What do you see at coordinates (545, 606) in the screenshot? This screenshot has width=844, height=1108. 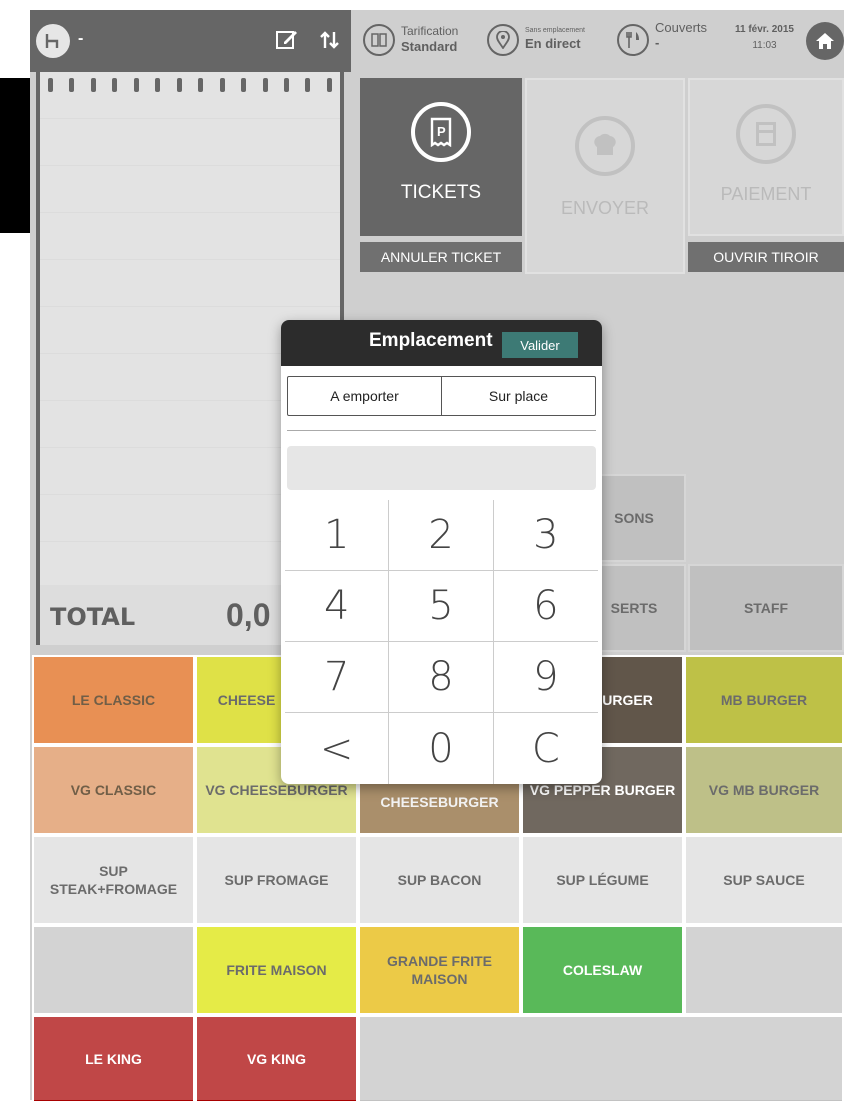 I see `key-6: 6` at bounding box center [545, 606].